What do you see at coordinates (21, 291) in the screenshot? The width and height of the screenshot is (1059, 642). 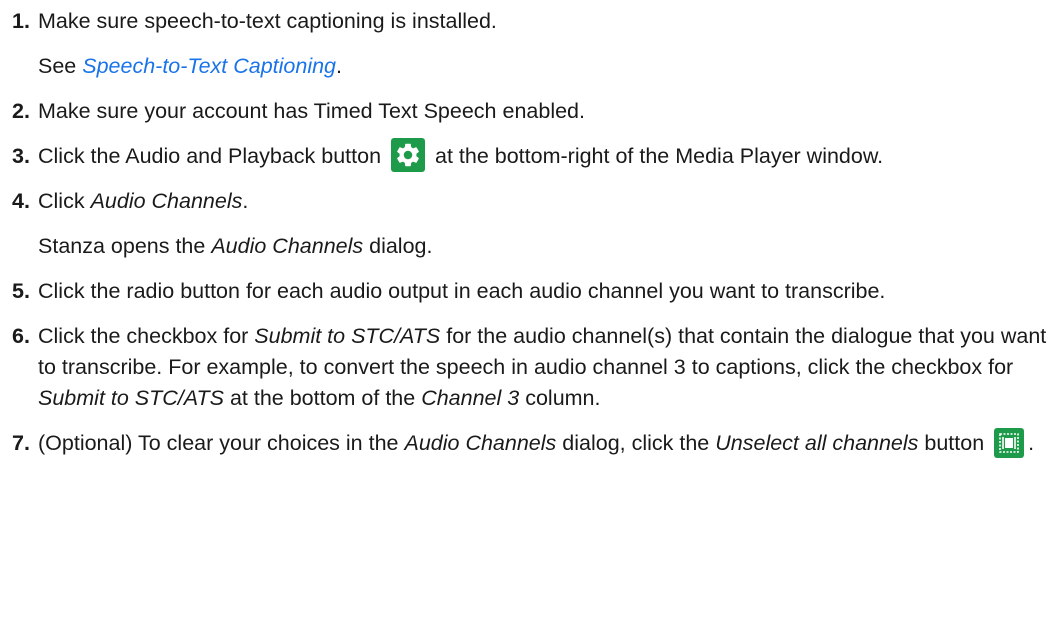 I see `step-number: 5.` at bounding box center [21, 291].